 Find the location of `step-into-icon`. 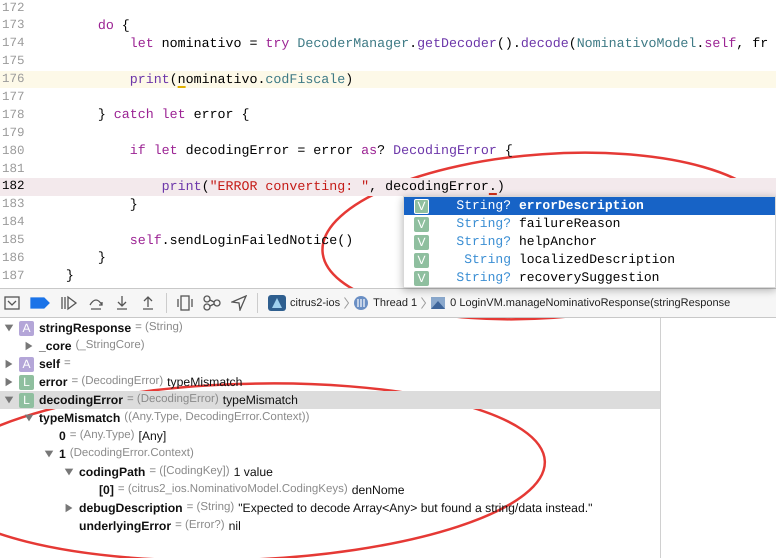

step-into-icon is located at coordinates (122, 303).